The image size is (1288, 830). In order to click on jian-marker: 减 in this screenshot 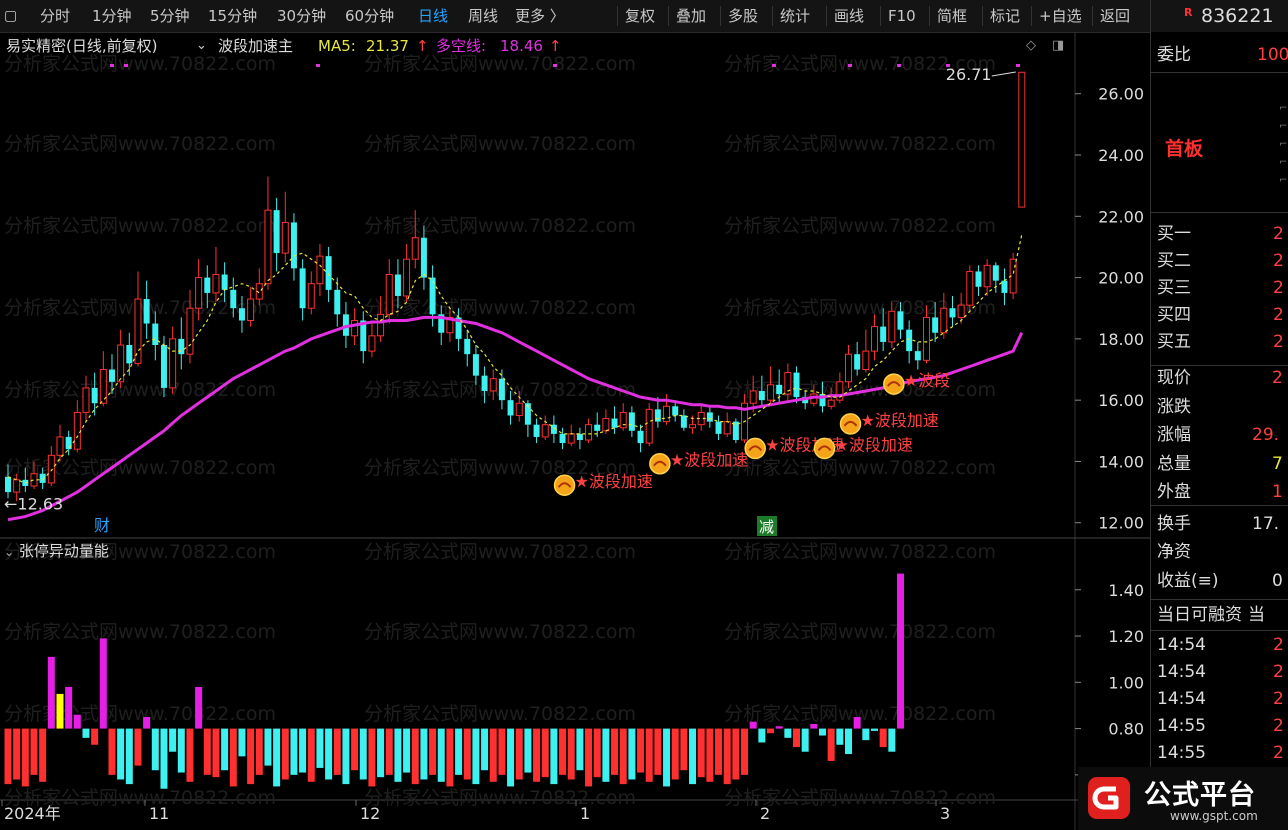, I will do `click(767, 526)`.